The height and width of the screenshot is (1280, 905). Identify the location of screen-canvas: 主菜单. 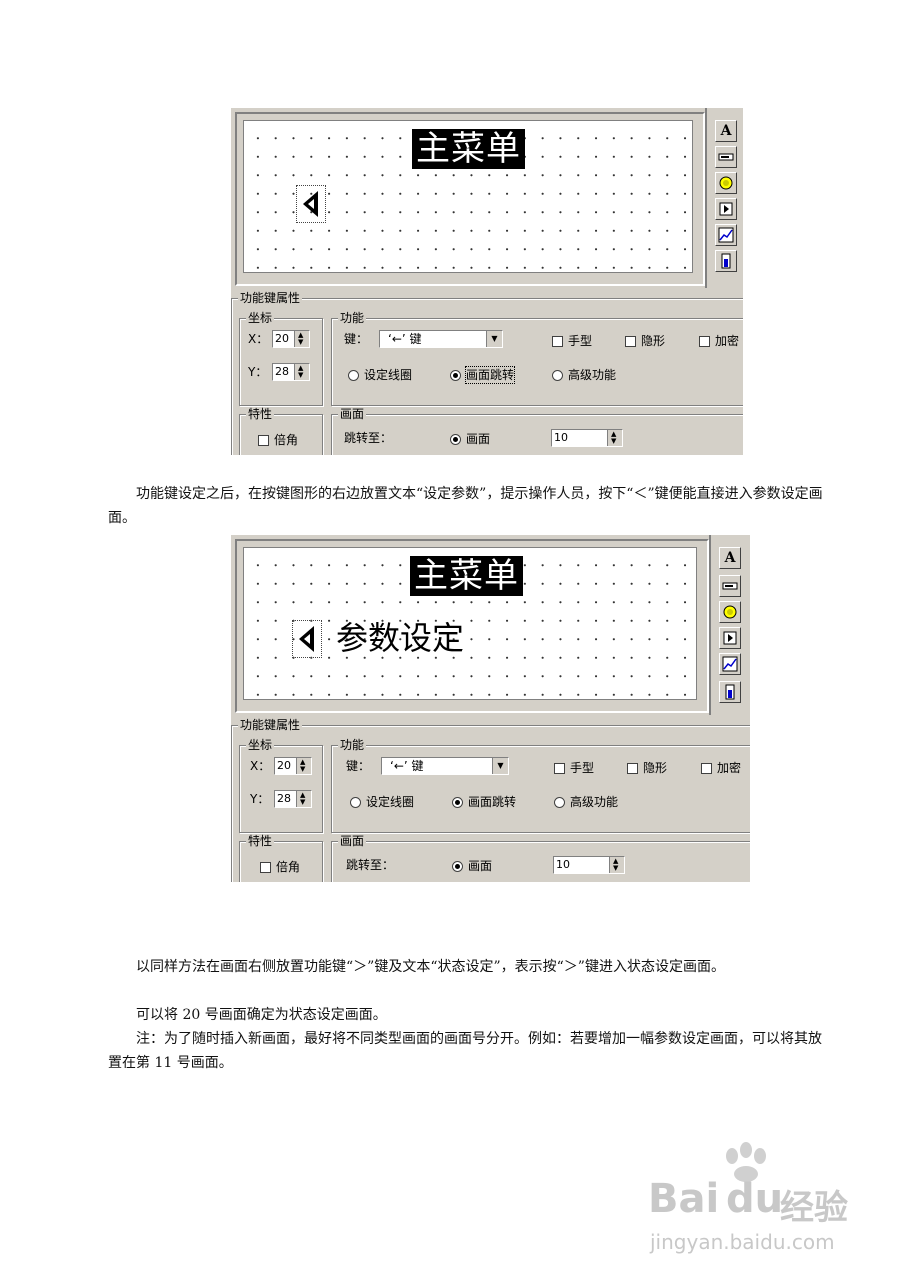
(468, 196).